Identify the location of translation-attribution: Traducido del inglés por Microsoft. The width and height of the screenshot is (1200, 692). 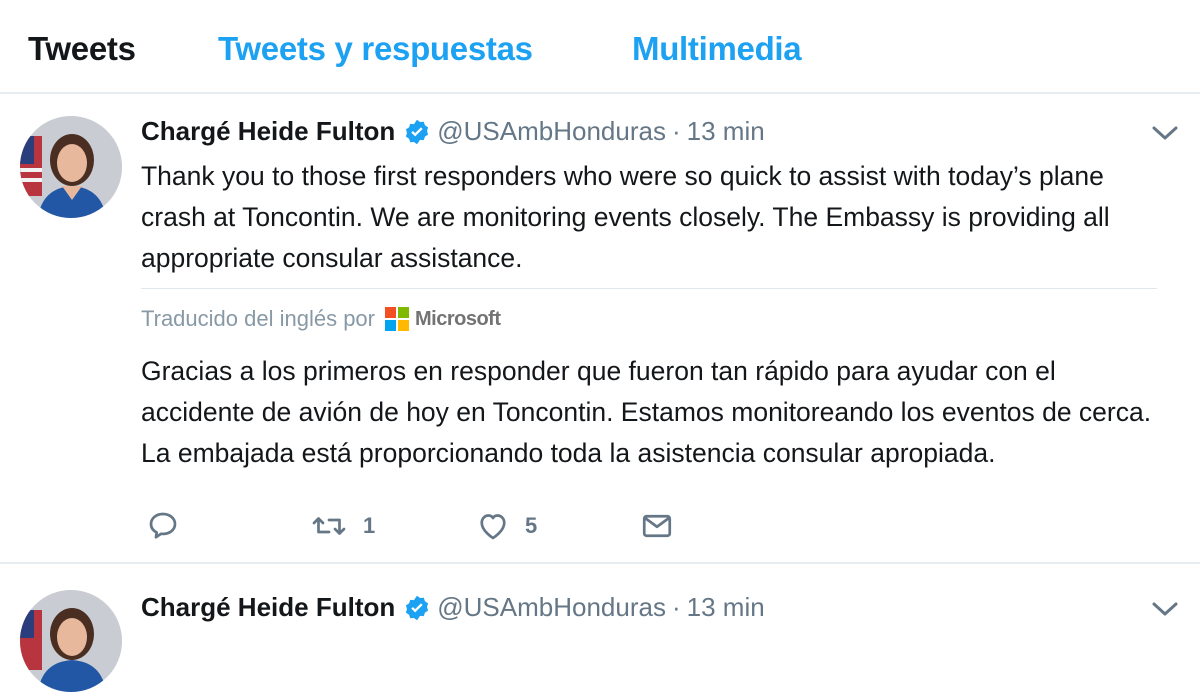
(321, 319).